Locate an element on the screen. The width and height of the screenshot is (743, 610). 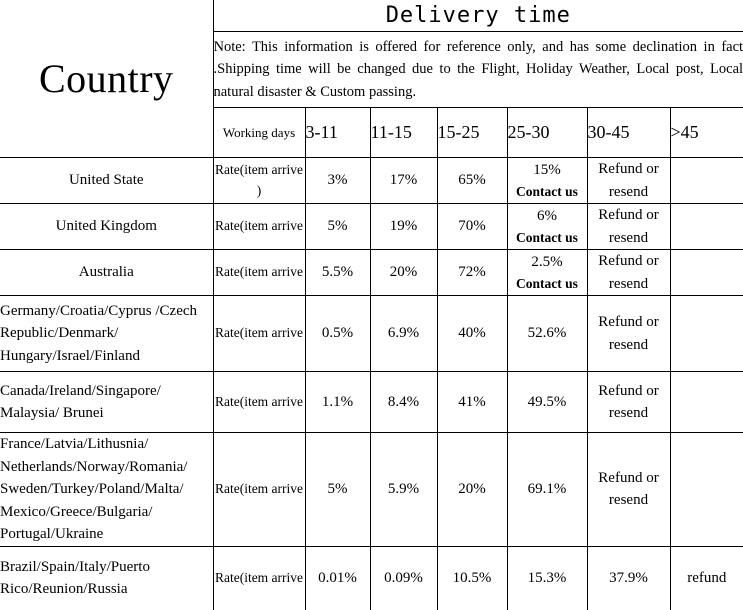
rate-25-30: 49.5% is located at coordinates (547, 402).